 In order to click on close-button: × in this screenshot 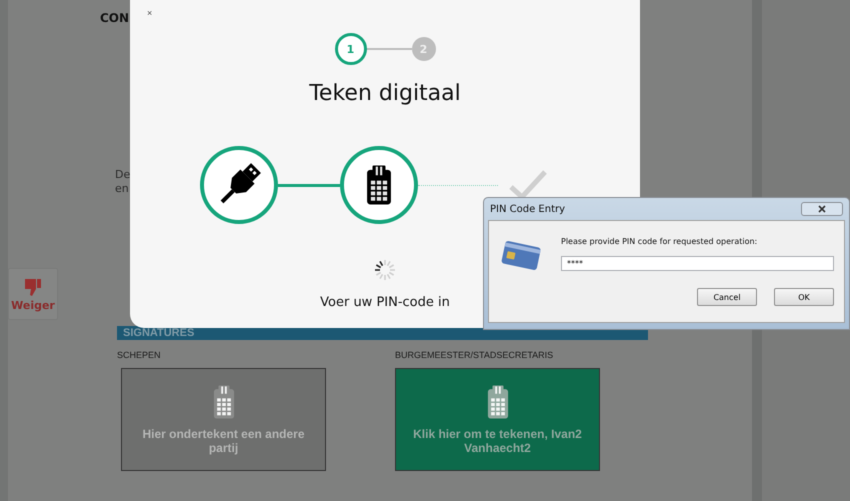, I will do `click(149, 13)`.